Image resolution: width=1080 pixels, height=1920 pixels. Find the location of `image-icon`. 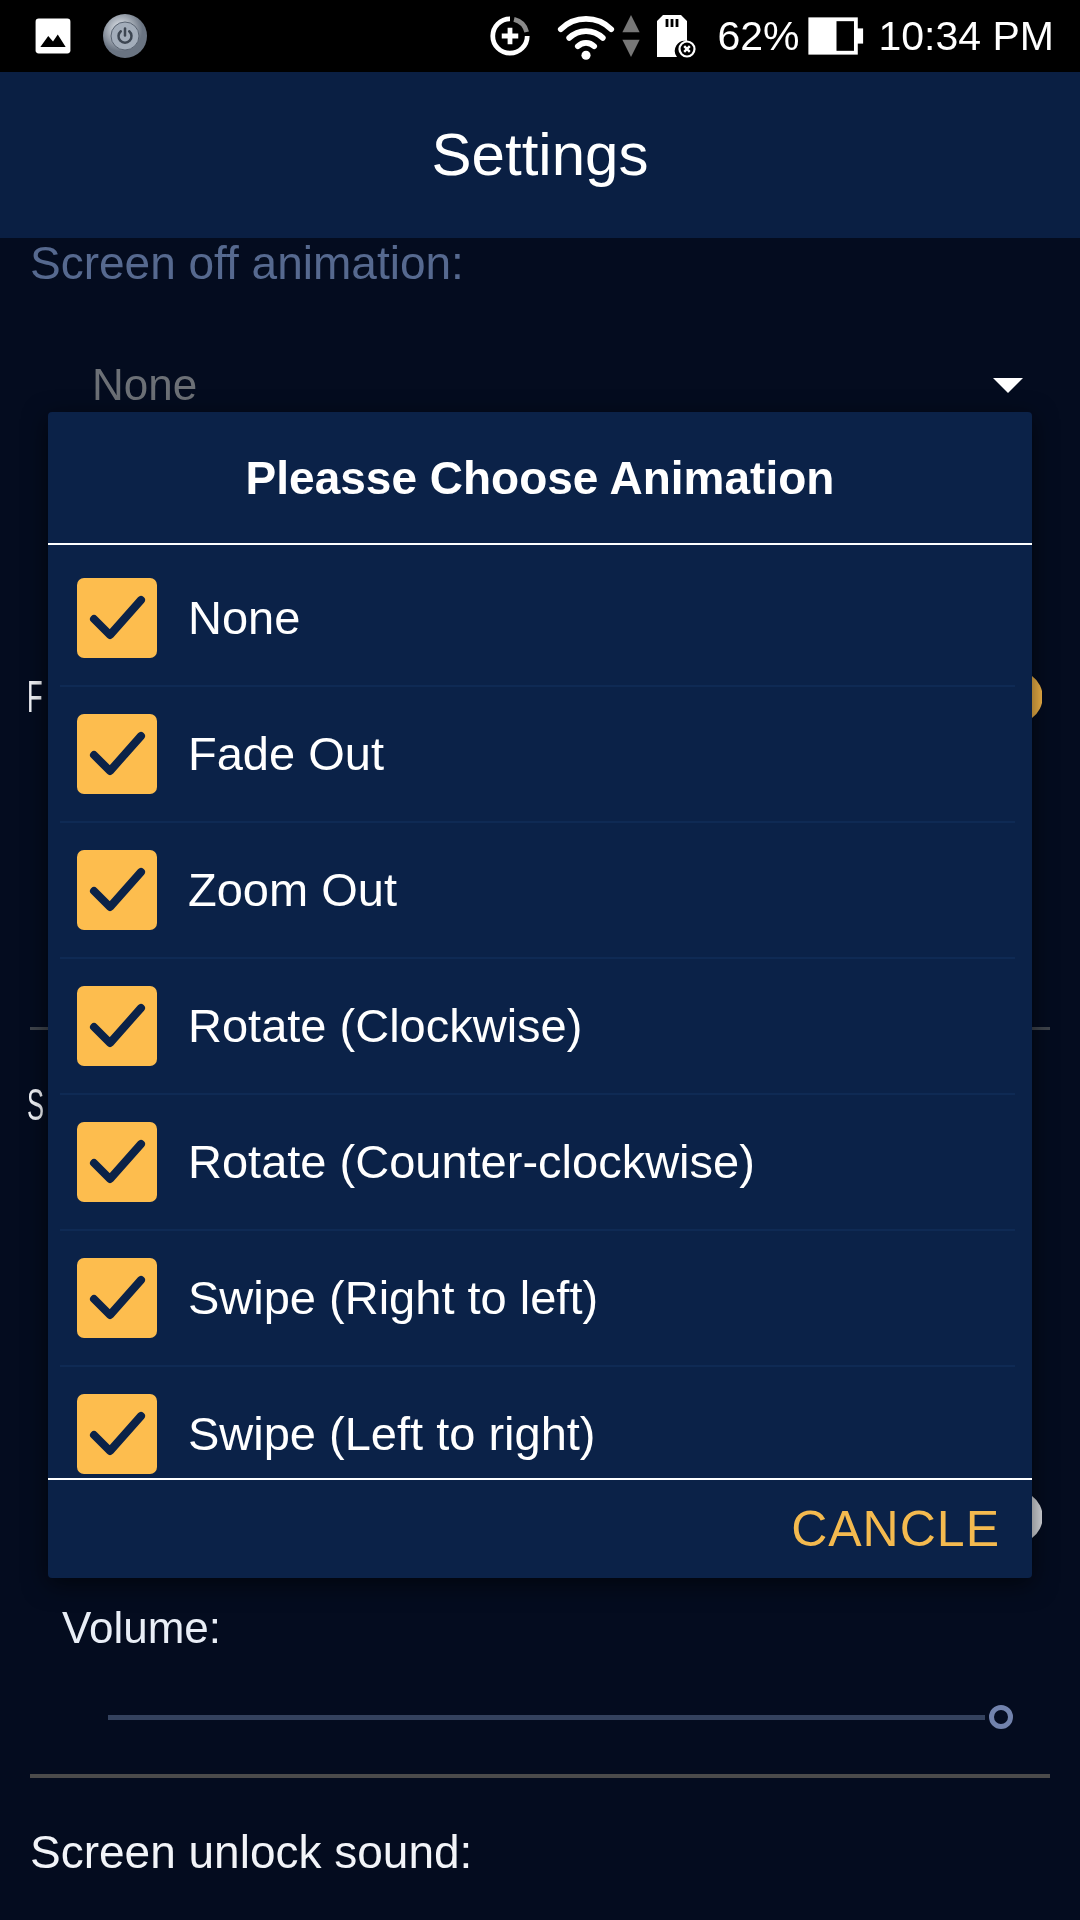

image-icon is located at coordinates (53, 36).